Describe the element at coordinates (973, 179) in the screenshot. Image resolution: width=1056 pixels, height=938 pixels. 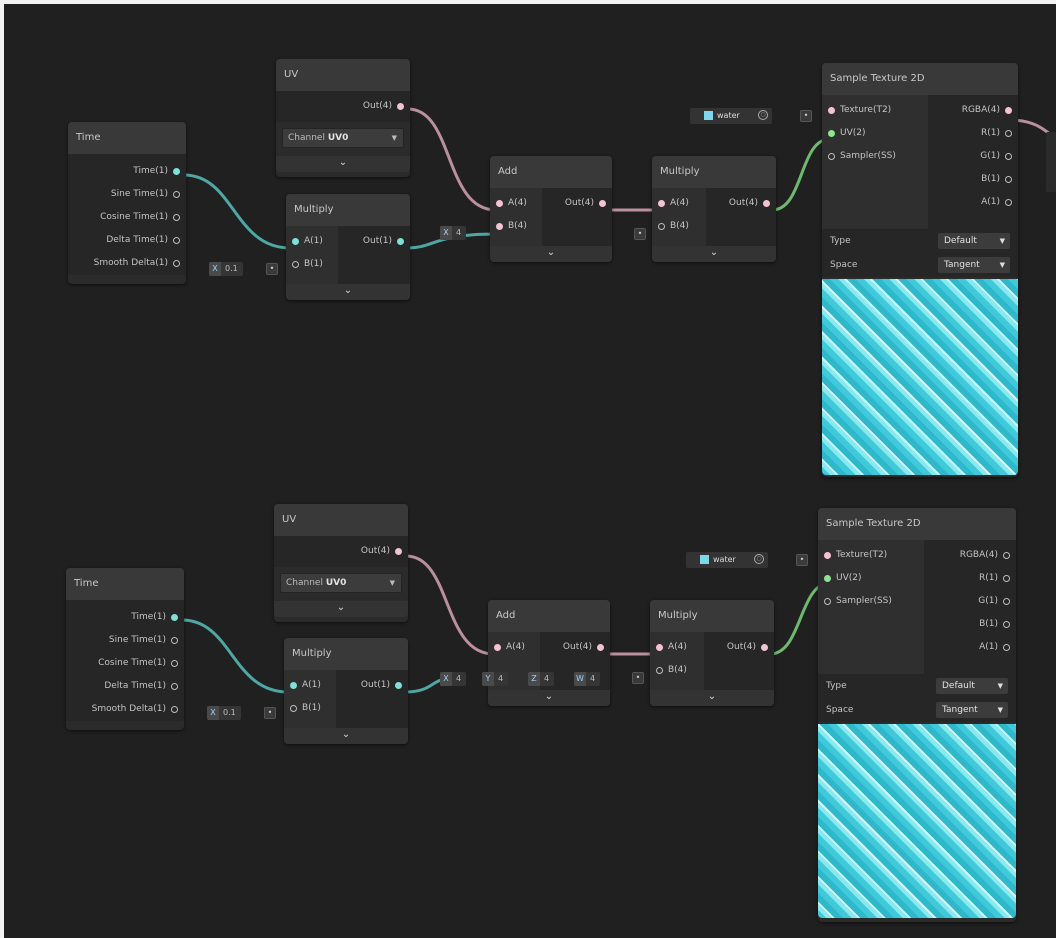
I see `output-port-b: B(1)` at that location.